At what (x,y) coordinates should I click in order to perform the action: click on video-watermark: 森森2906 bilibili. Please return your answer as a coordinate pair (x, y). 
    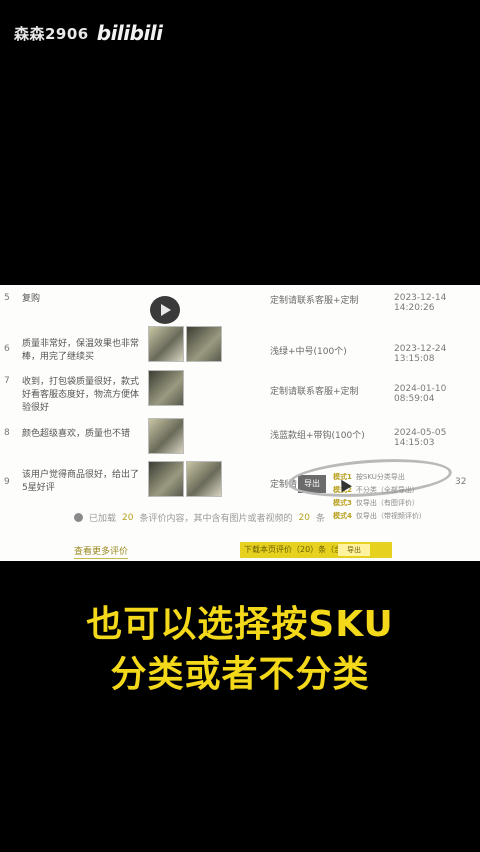
    Looking at the image, I should click on (88, 33).